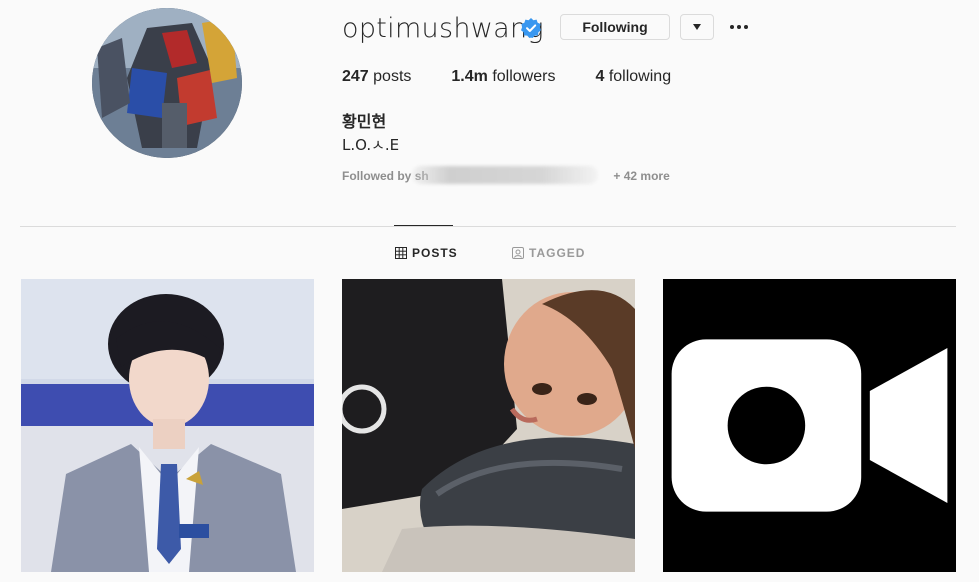 The height and width of the screenshot is (582, 979). What do you see at coordinates (377, 176) in the screenshot?
I see `followed-by-prefix: Followed by` at bounding box center [377, 176].